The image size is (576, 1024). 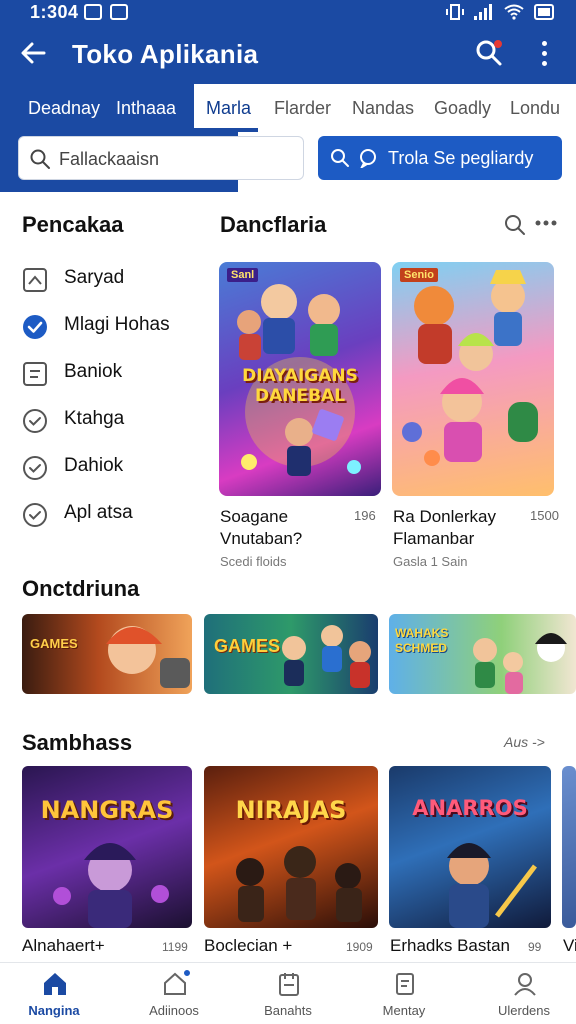 What do you see at coordinates (500, 12) in the screenshot?
I see `status-icons` at bounding box center [500, 12].